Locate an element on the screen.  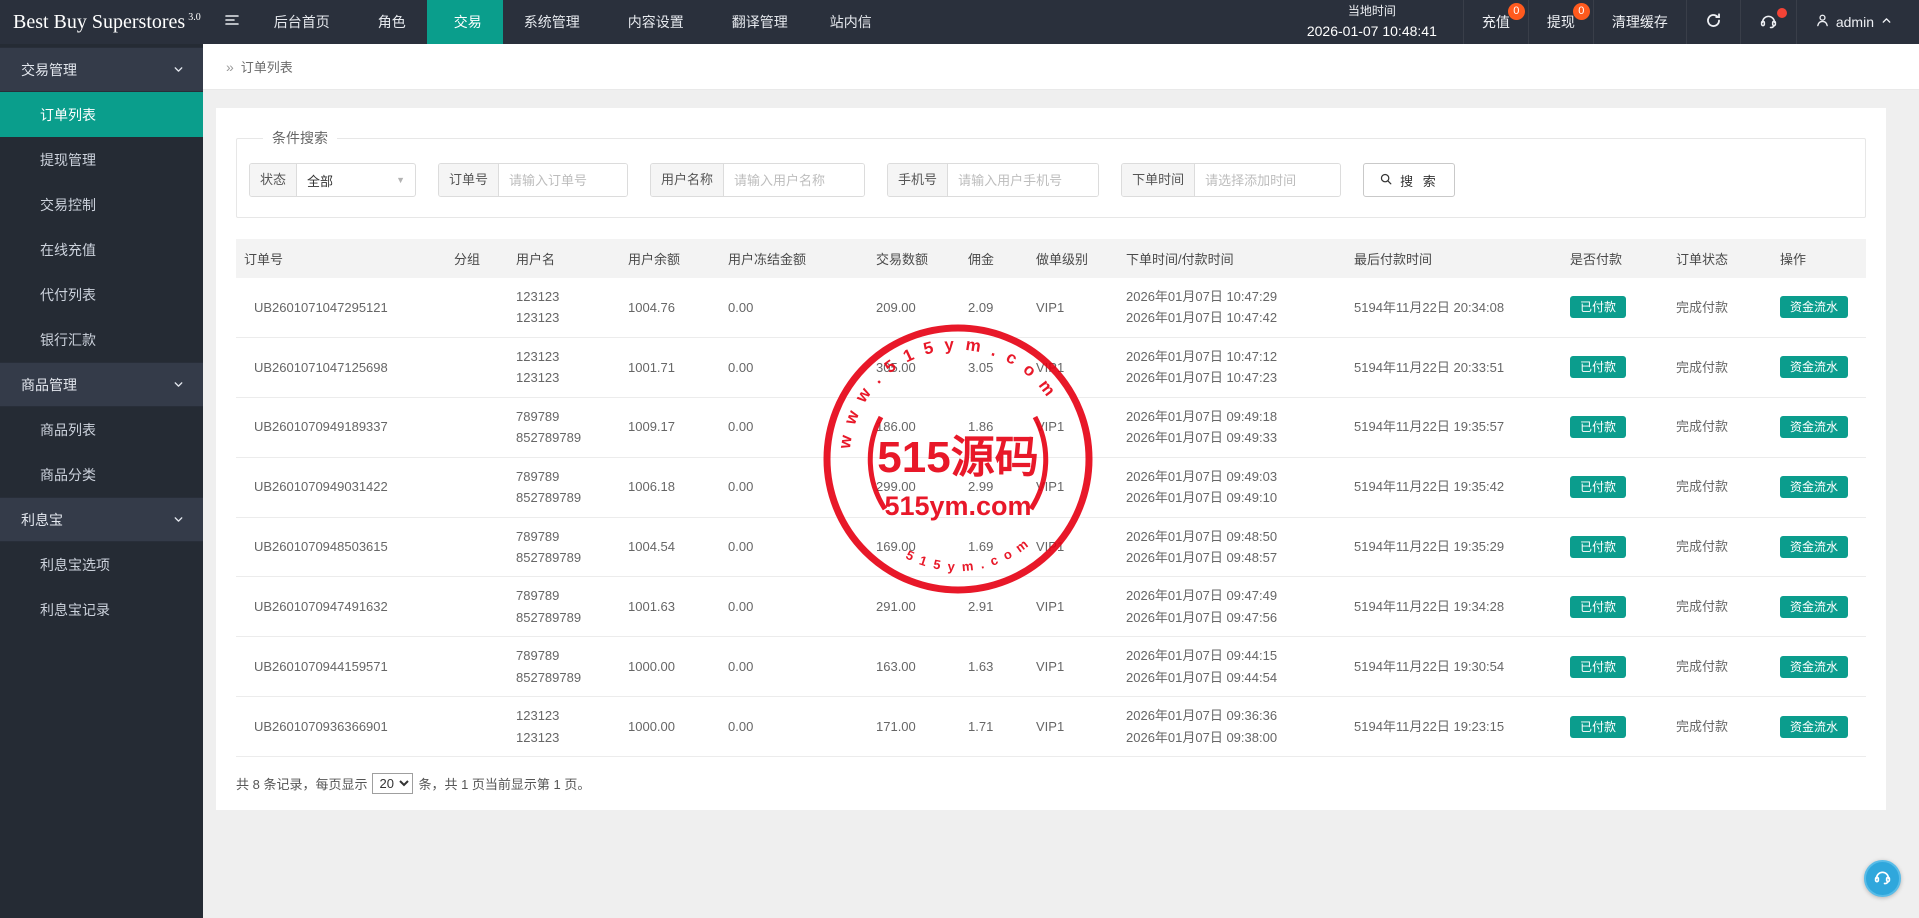
sidebar-item-order-list: 订单列表 is located at coordinates (101, 114).